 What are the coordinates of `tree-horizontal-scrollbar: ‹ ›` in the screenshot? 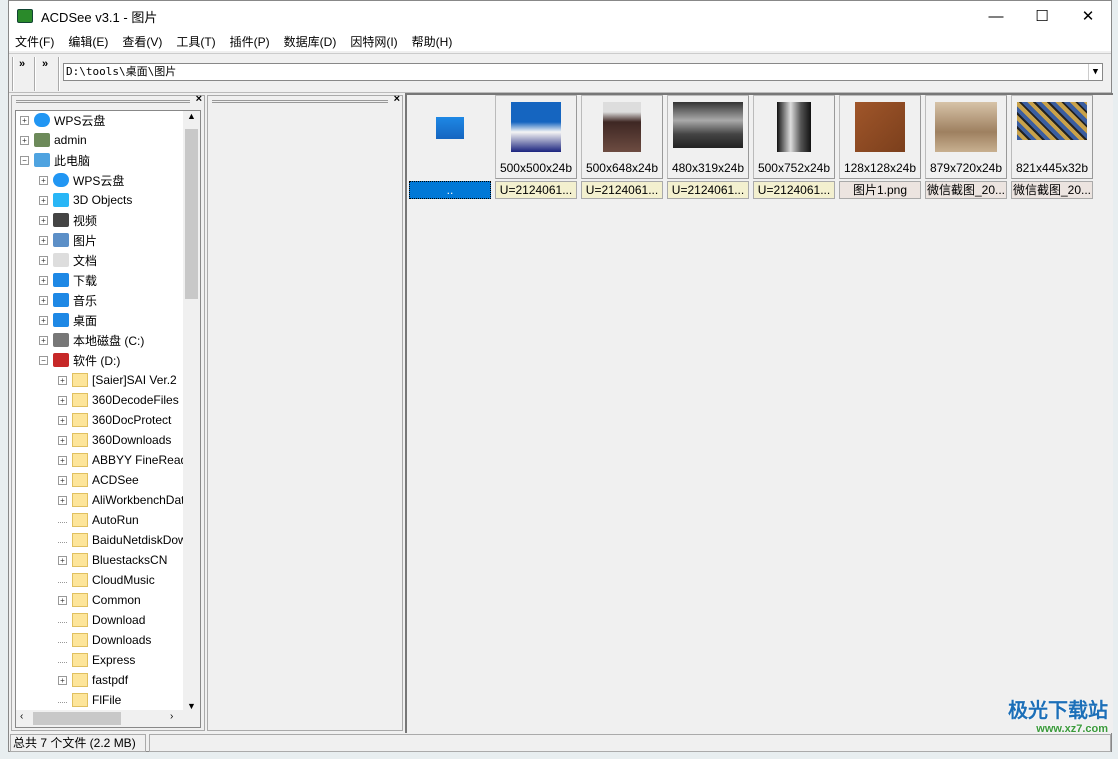 It's located at (108, 718).